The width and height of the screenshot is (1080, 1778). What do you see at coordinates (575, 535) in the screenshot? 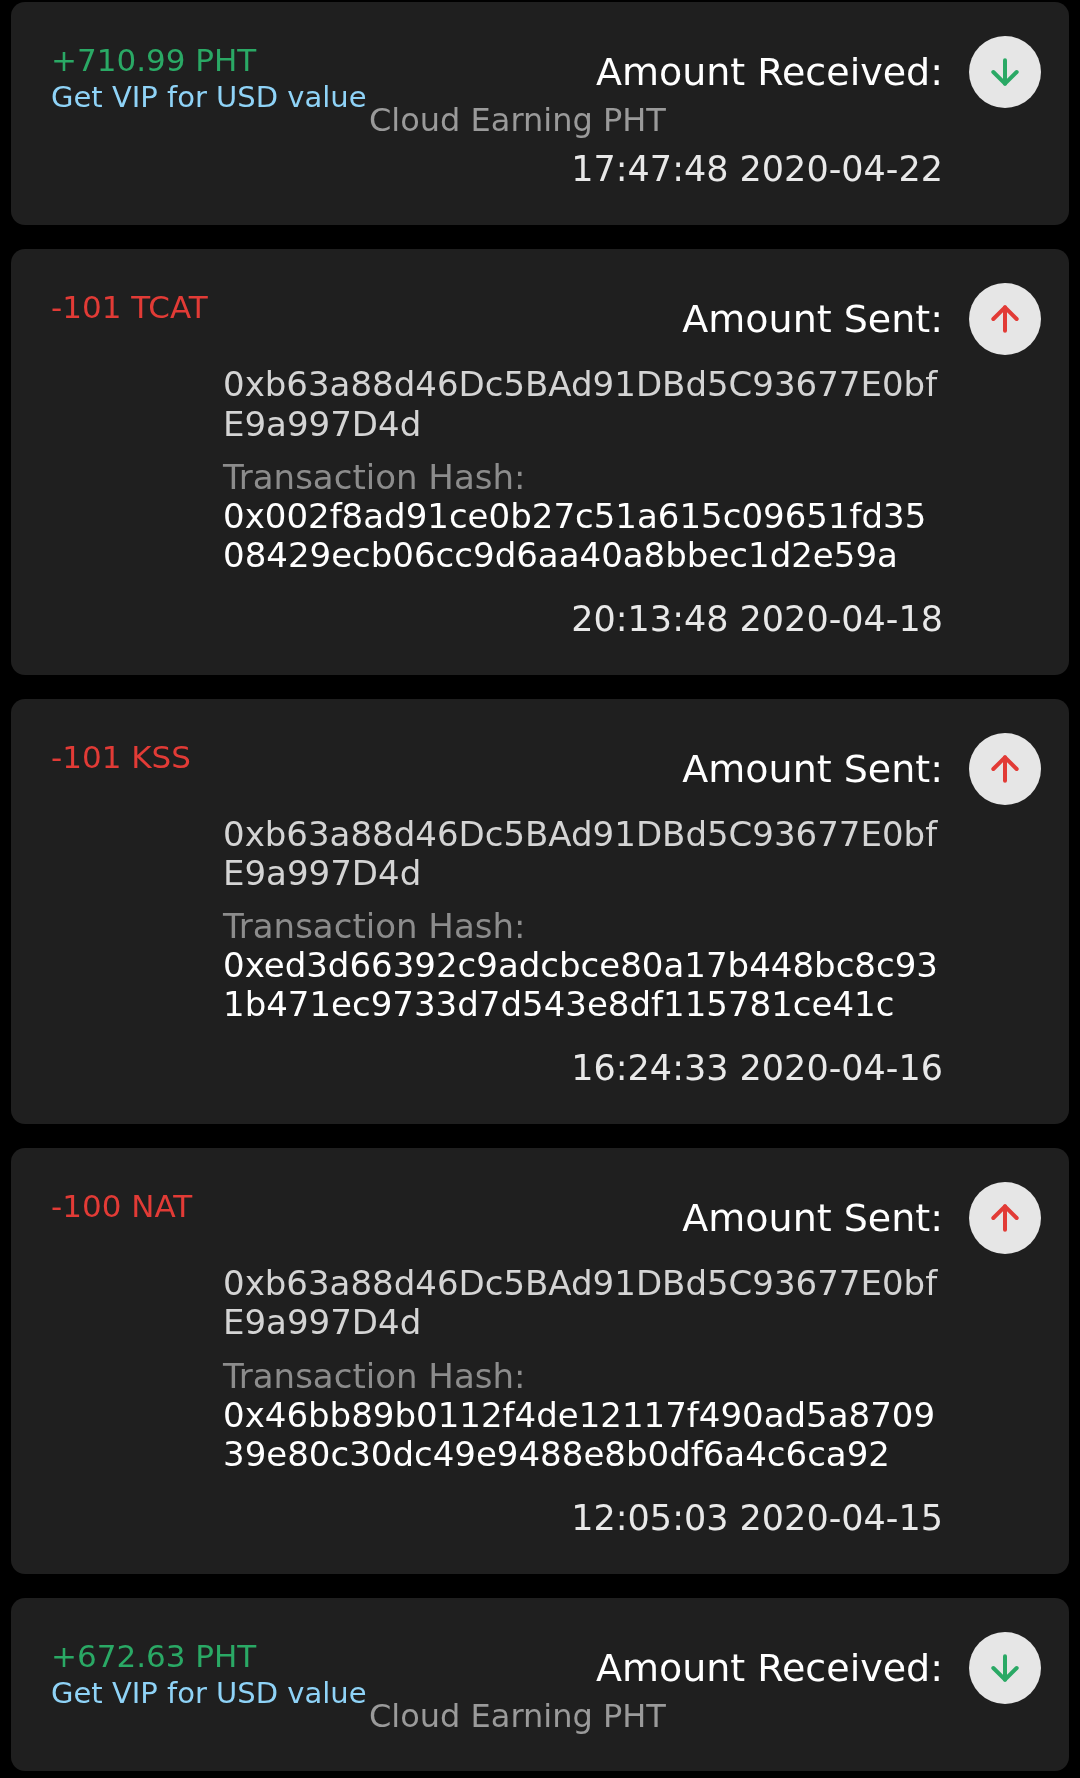
I see `hash-text: 0x002f8ad91ce0b27c51a615c09651fd3508429ecb06cc9d6aa40a8bbec1d2e59a` at bounding box center [575, 535].